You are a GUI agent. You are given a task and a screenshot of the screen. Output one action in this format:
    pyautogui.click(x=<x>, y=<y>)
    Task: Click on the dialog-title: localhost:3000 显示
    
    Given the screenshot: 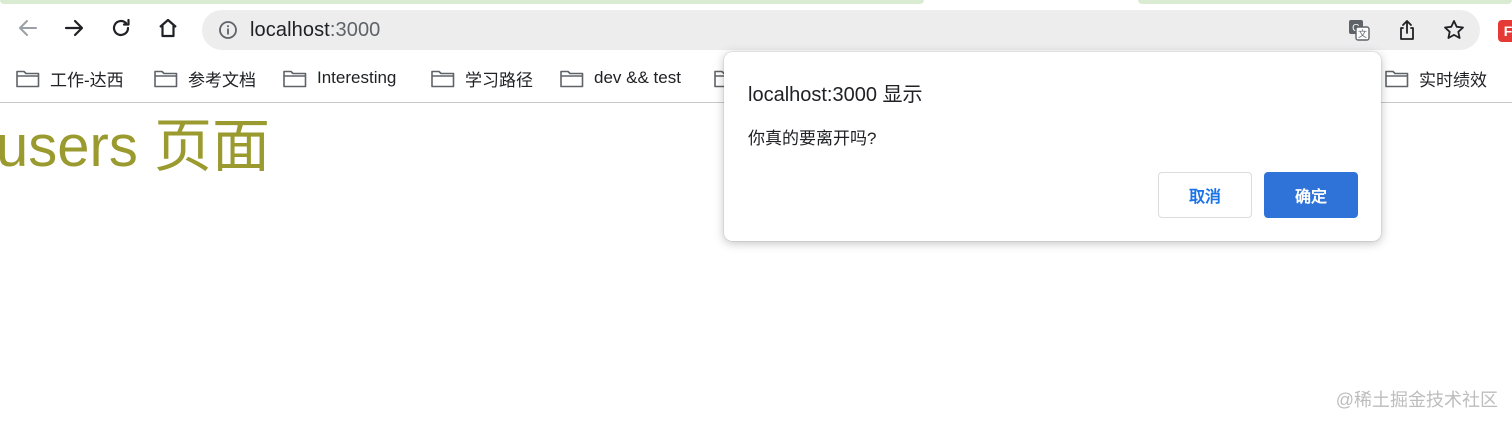 What is the action you would take?
    pyautogui.click(x=835, y=95)
    